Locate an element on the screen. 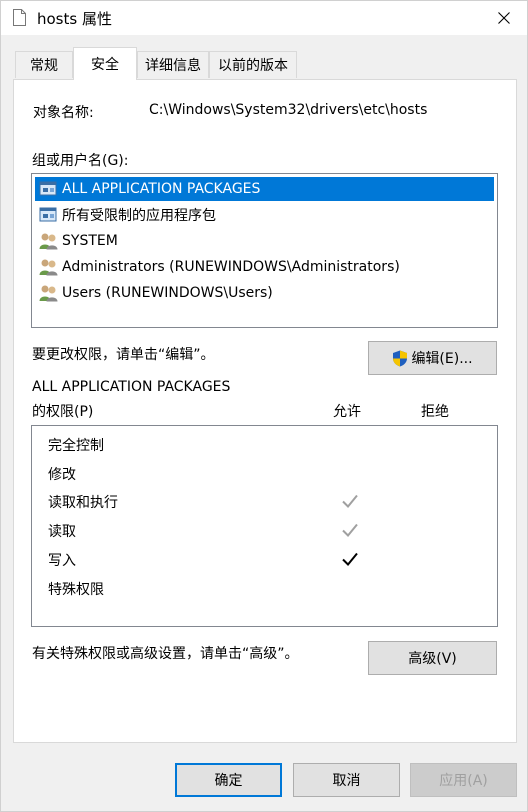  list-item: Users (RUNEWINDOWS\Users) is located at coordinates (264, 293).